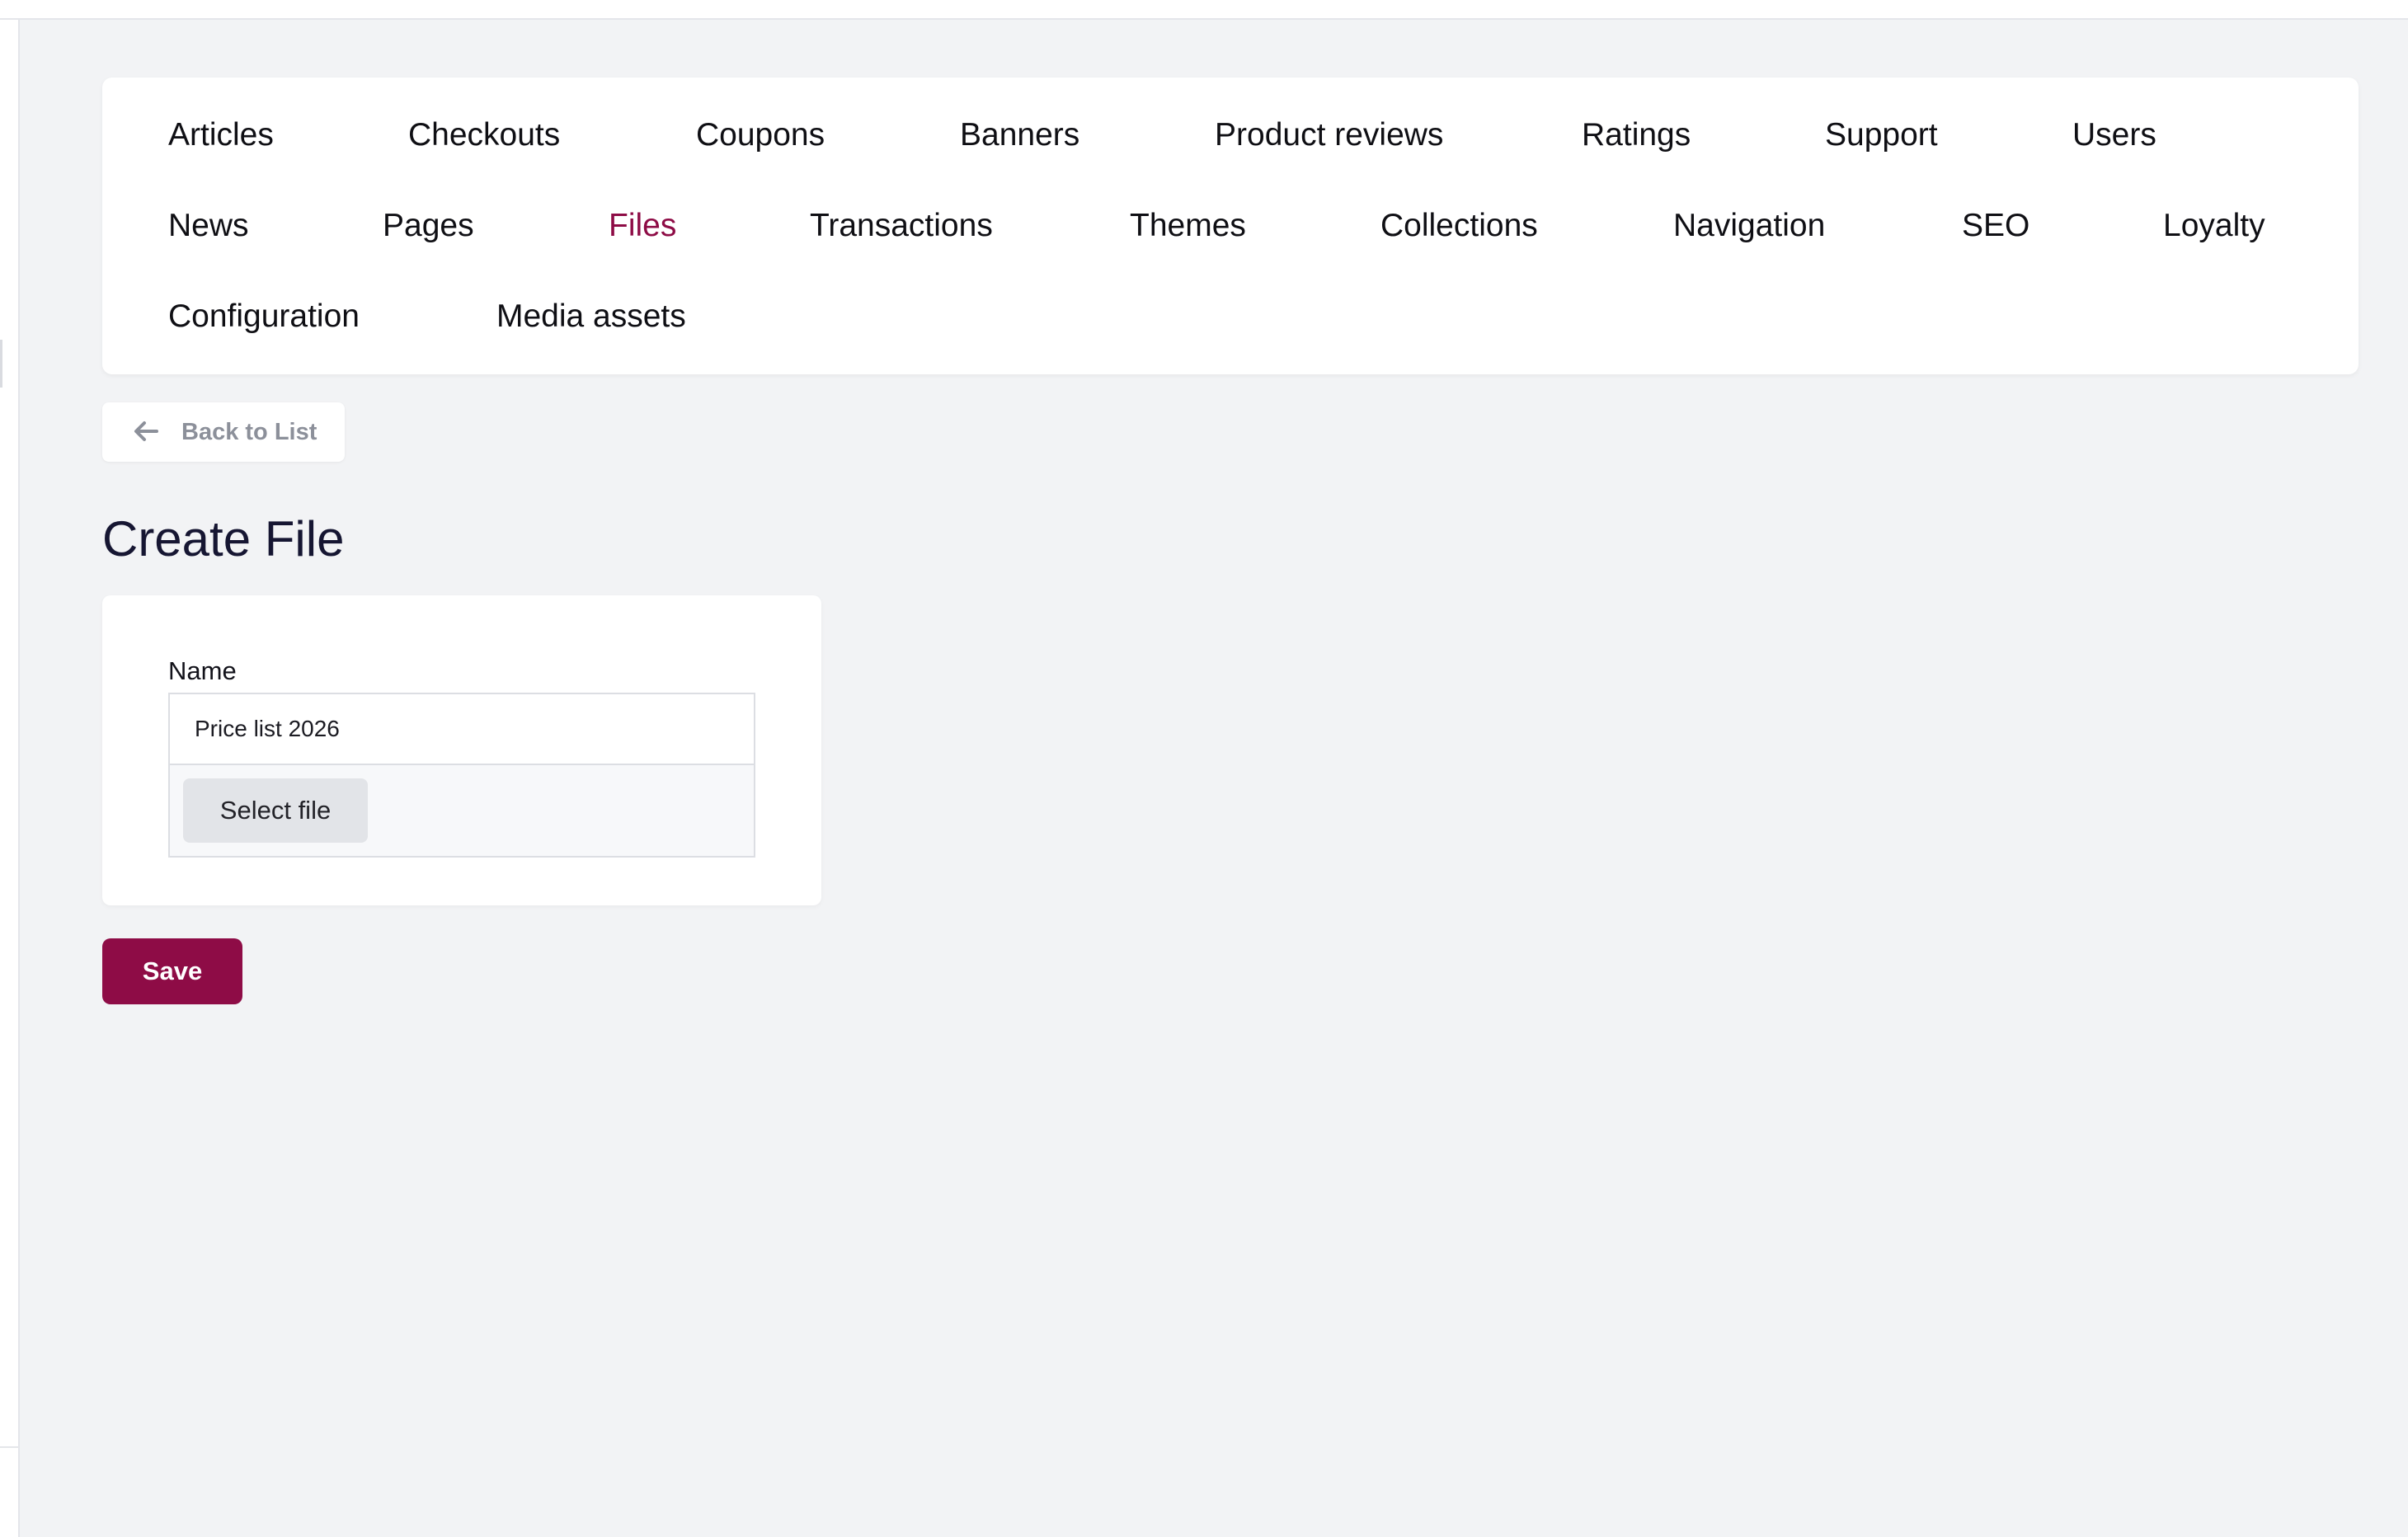  Describe the element at coordinates (1637, 135) in the screenshot. I see `nav-link-ratings: Ratings` at that location.